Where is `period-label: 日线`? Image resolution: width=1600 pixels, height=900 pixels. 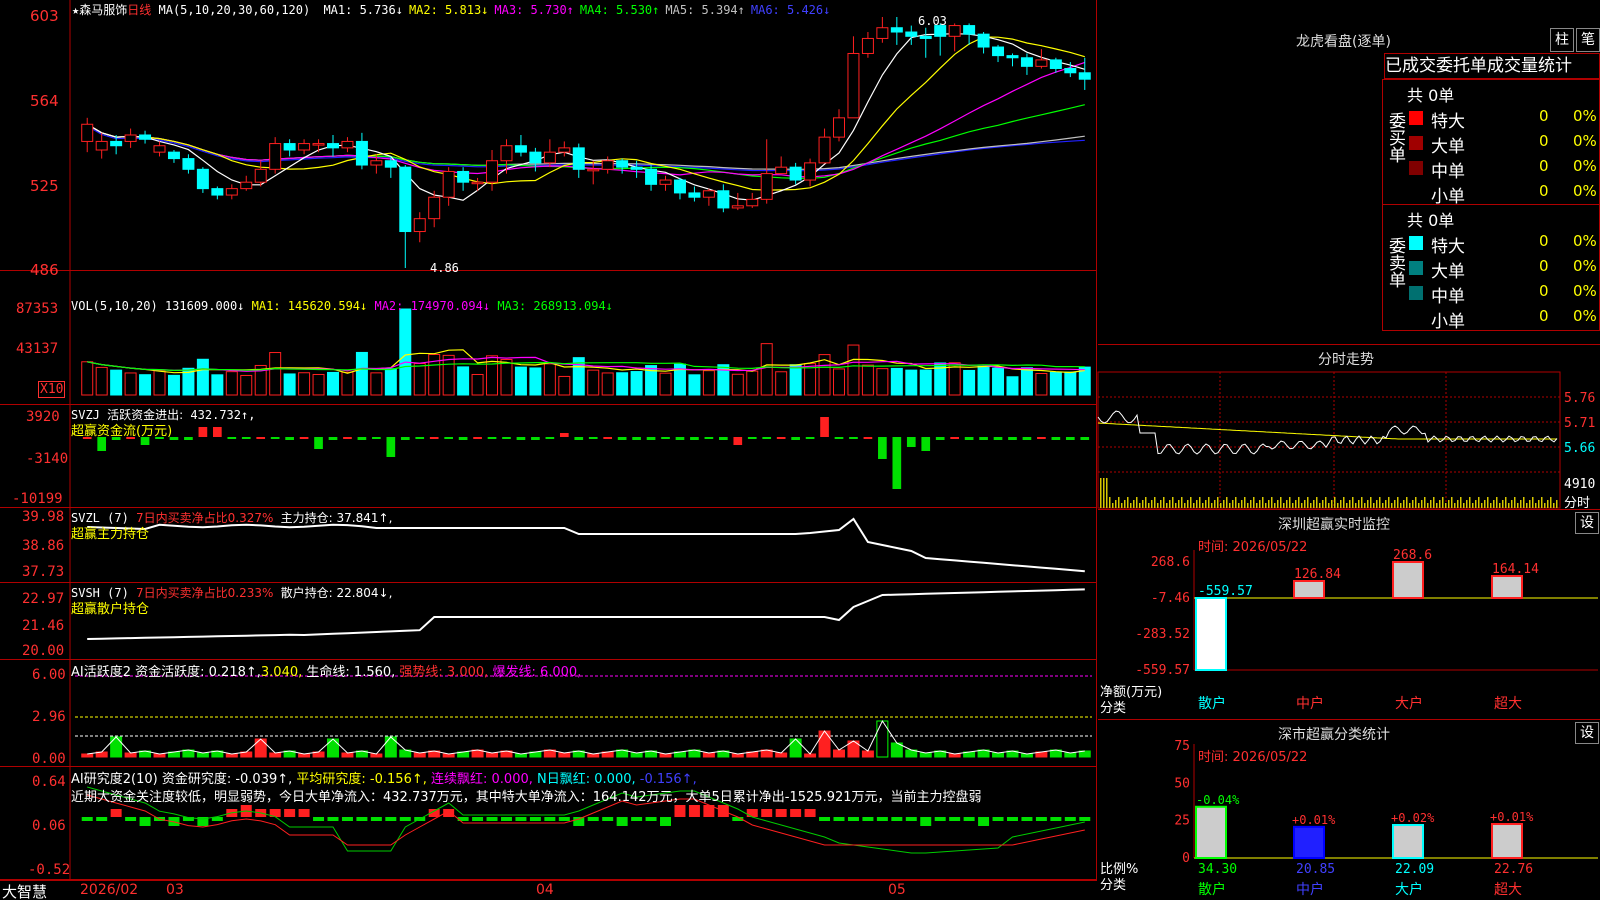 period-label: 日线 is located at coordinates (139, 10).